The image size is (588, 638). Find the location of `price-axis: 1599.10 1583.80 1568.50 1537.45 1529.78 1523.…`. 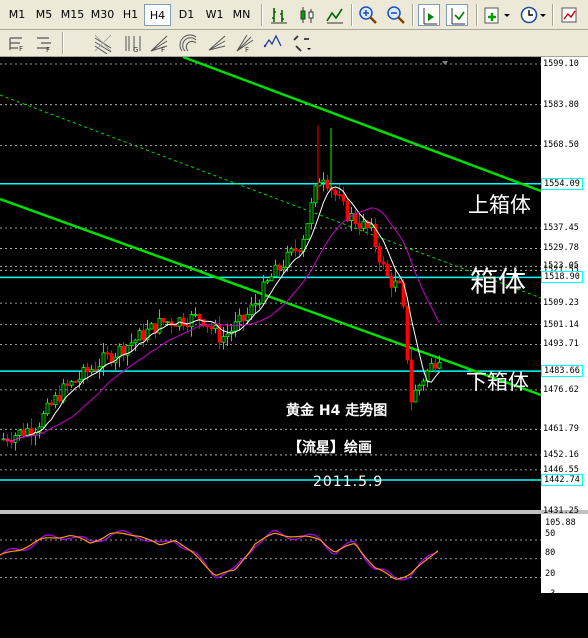

price-axis: 1599.10 1583.80 1568.50 1537.45 1529.78 1523.… is located at coordinates (564, 347).